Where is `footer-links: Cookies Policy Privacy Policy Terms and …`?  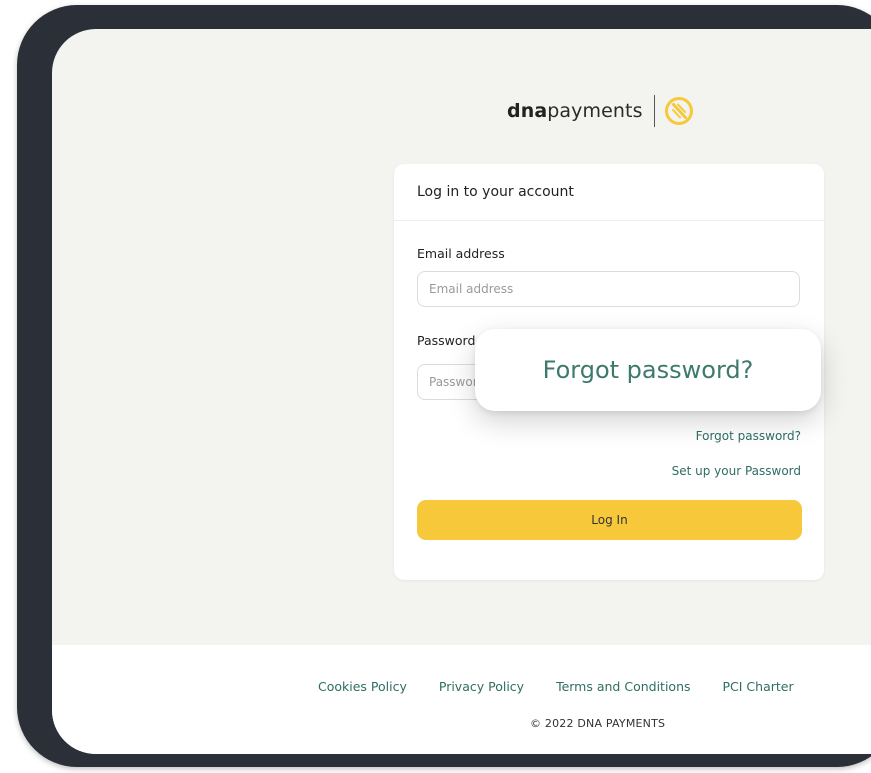
footer-links: Cookies Policy Privacy Policy Terms and … is located at coordinates (556, 686).